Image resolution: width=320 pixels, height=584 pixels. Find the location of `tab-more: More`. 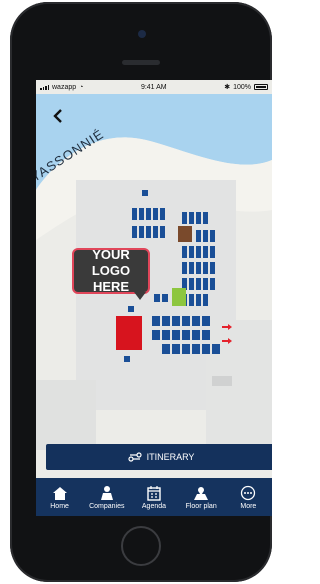

tab-more: More is located at coordinates (248, 497).